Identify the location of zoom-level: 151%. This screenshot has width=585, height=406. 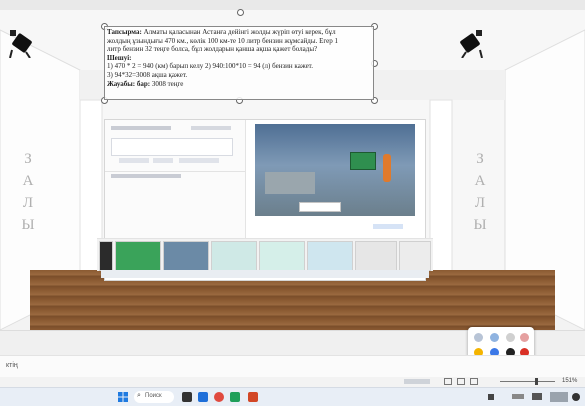
(569, 381).